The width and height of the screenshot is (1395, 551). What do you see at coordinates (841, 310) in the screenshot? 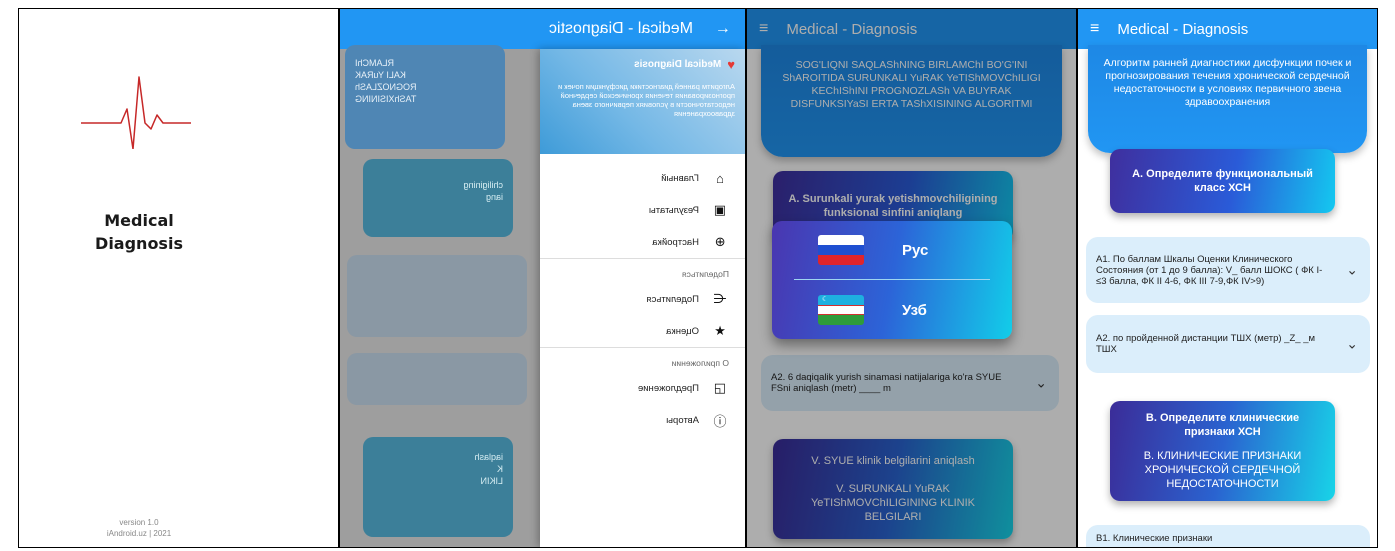
I see `uzbekistan-flag-icon: ☾` at bounding box center [841, 310].